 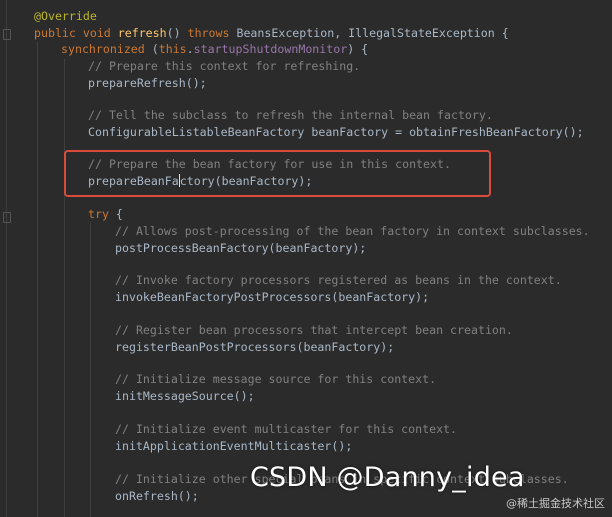 What do you see at coordinates (387, 477) in the screenshot?
I see `watermark: CSDN @Danny_idea` at bounding box center [387, 477].